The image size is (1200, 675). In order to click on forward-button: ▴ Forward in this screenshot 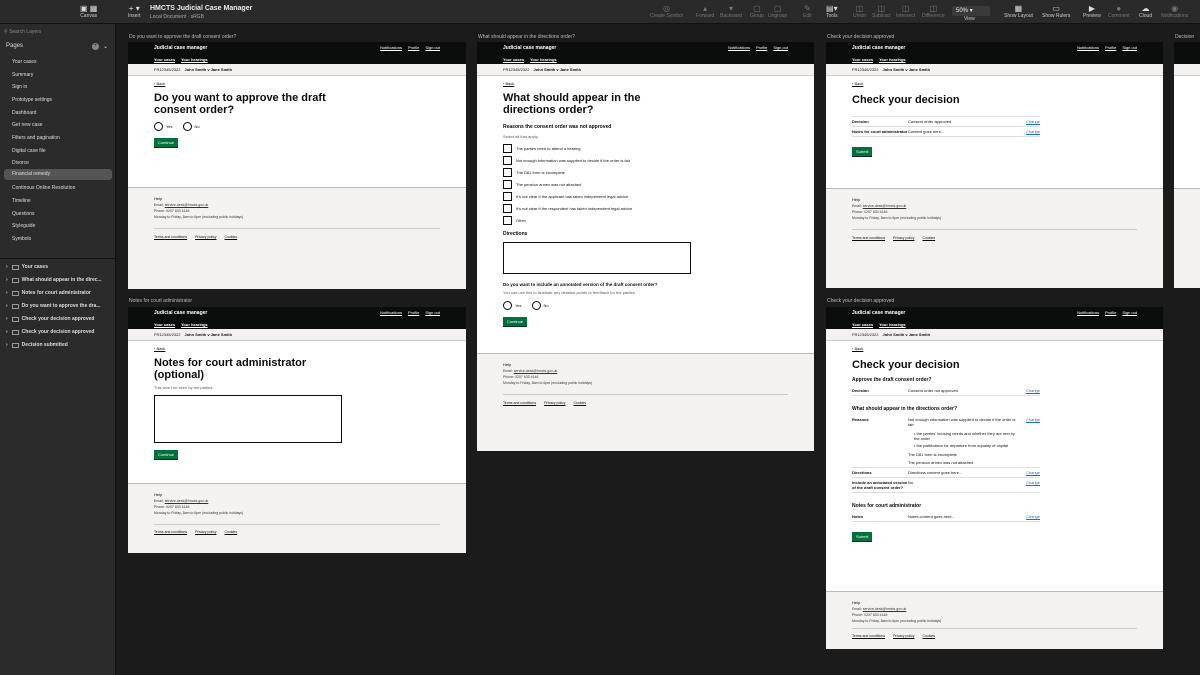, I will do `click(705, 11)`.